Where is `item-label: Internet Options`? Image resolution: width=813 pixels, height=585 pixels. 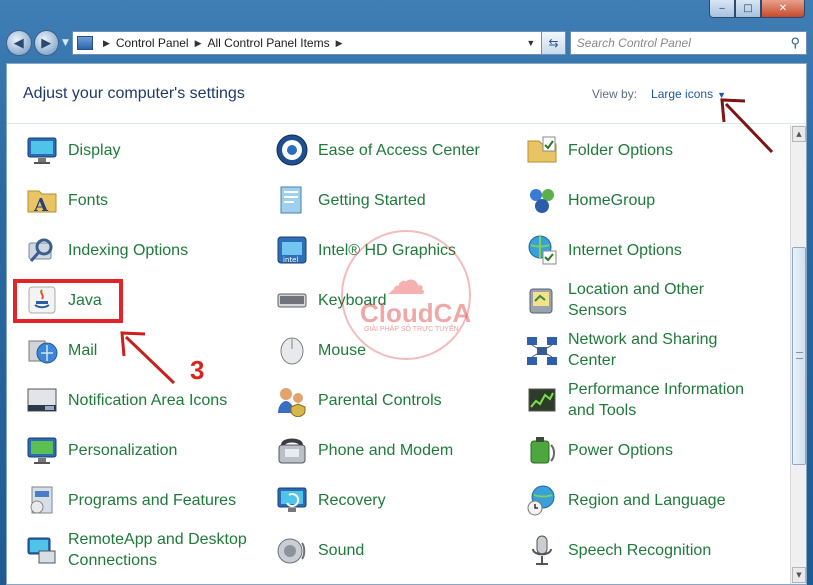 item-label: Internet Options is located at coordinates (625, 250).